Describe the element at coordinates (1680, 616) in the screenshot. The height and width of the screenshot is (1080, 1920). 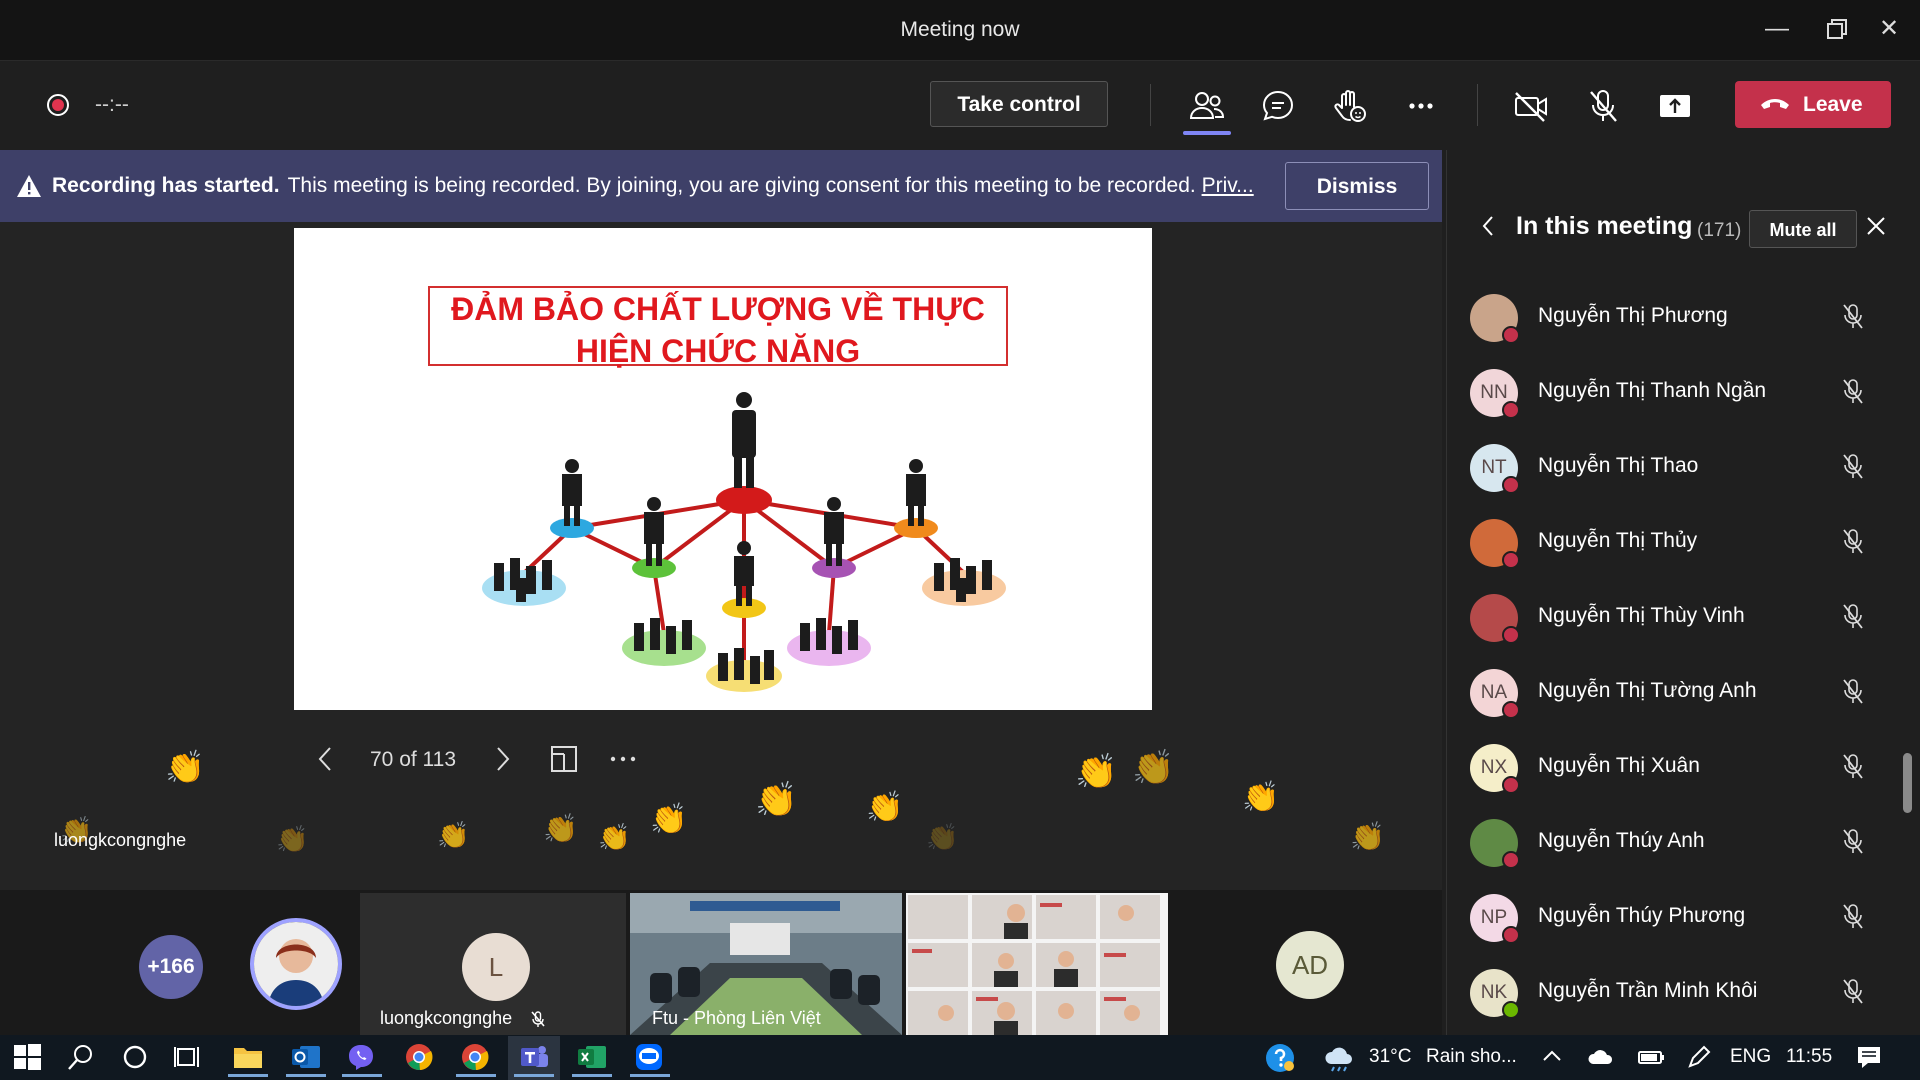
I see `participant-row: Nguyễn Thị Thùy Vinh` at that location.